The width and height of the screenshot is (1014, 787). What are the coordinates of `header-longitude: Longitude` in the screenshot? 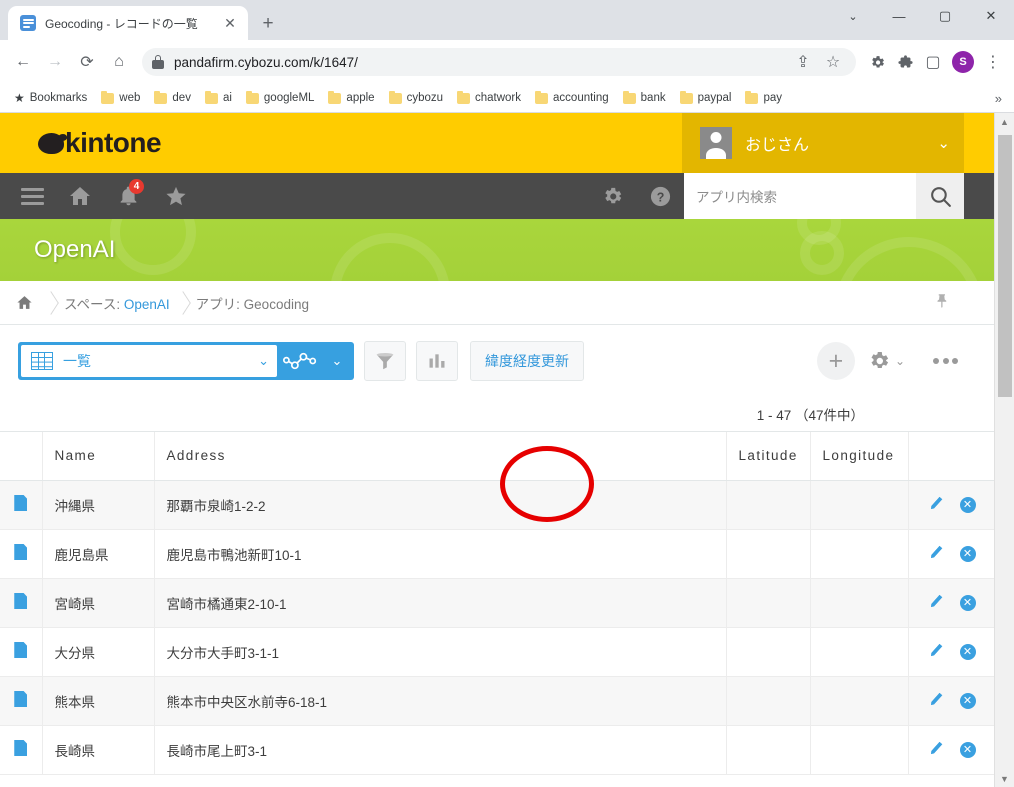 It's located at (859, 456).